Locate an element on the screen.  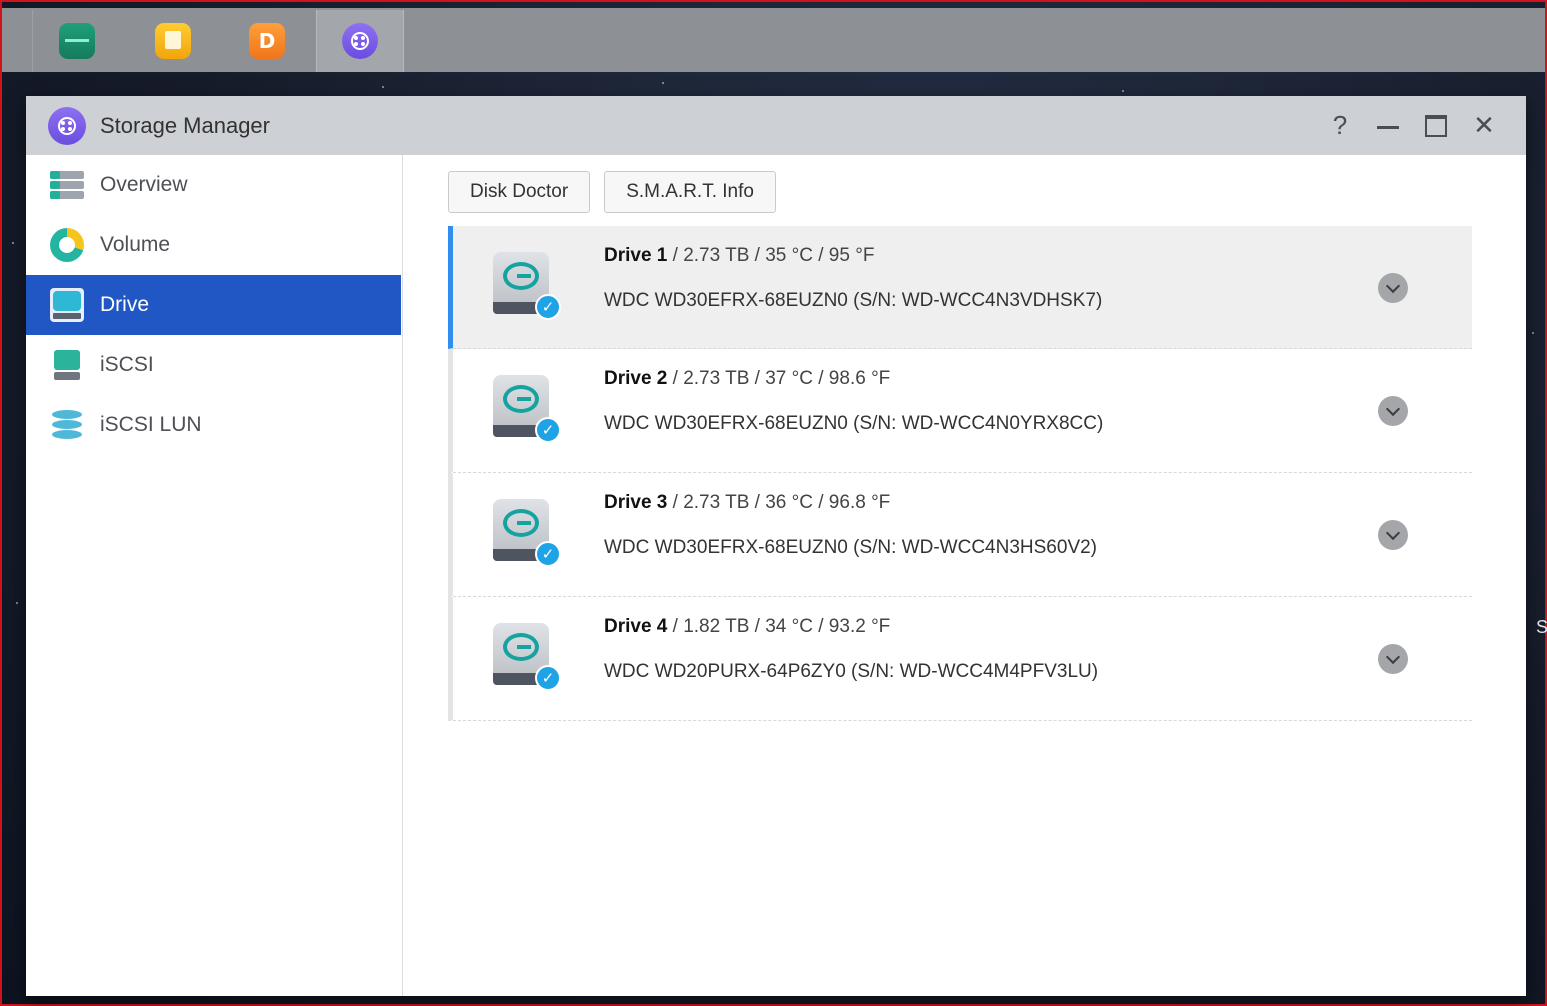
sidebar-item-drive: Drive is located at coordinates (213, 305).